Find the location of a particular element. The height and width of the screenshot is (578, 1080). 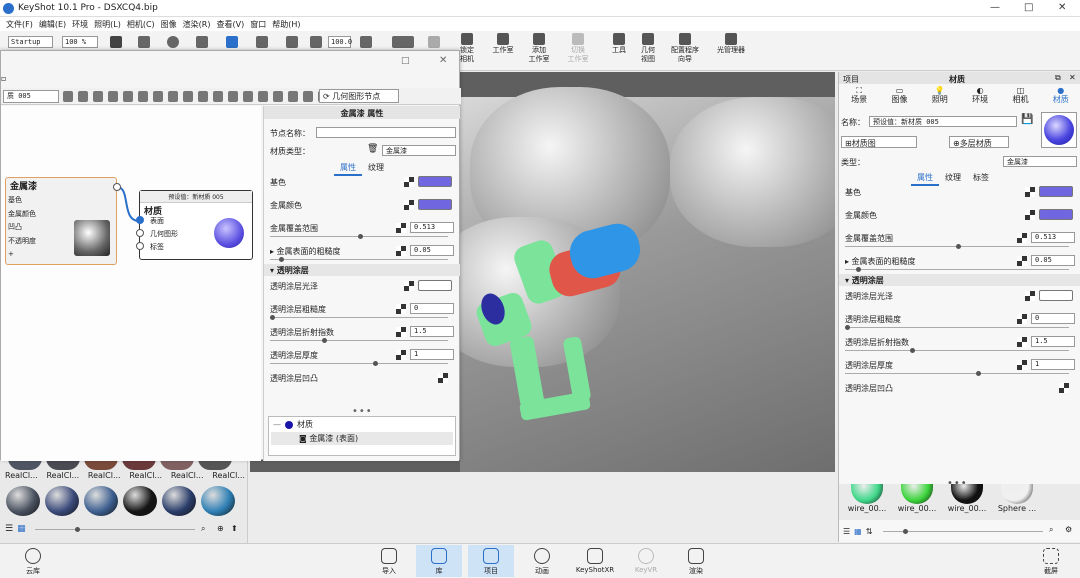

screenshot-button: 截屏 is located at coordinates (1051, 562).